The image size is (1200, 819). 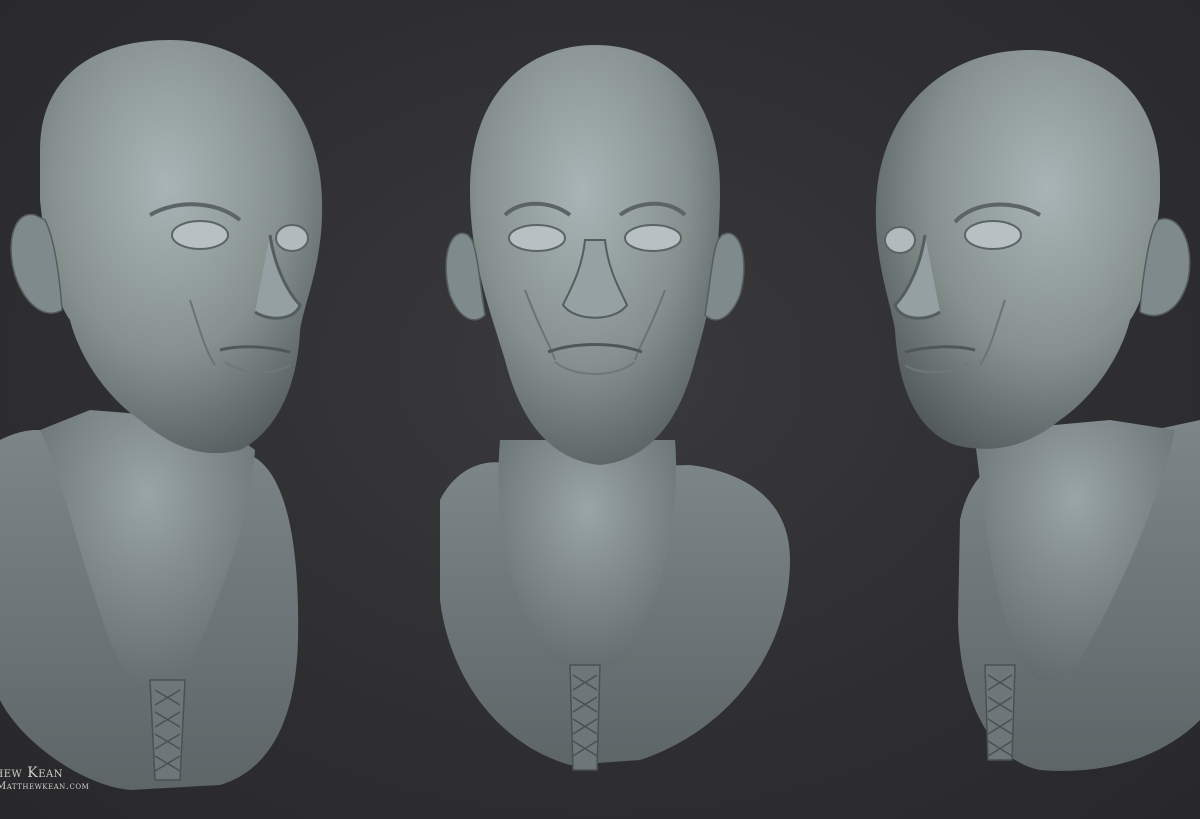 I want to click on artist-credit: tthew Kean Matthewkean.com, so click(x=44, y=778).